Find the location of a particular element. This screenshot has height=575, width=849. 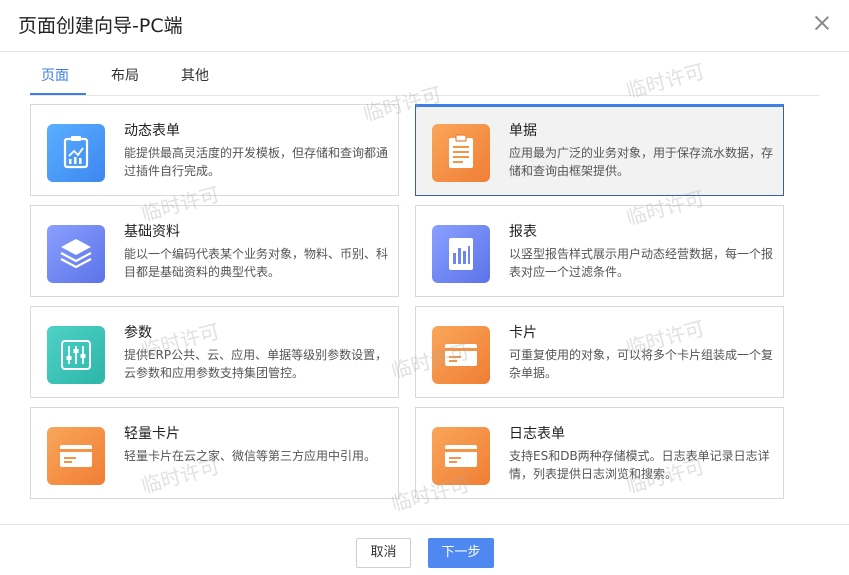

card-report: 报表 以竖型报告样式展示用户动态经营数据，每一个报表对应一个过滤条件。 is located at coordinates (599, 251).